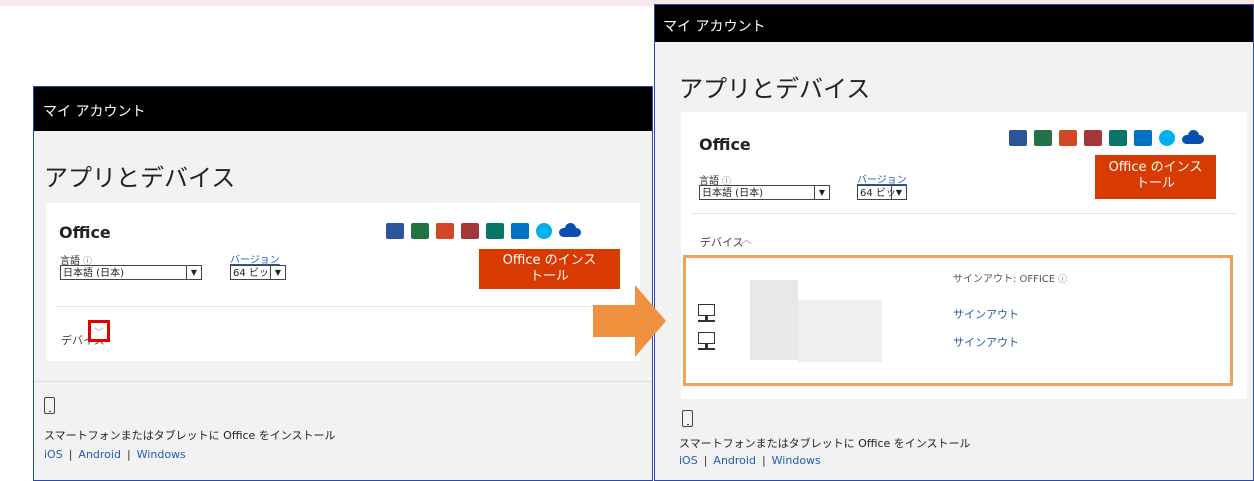 Image resolution: width=1254 pixels, height=481 pixels. I want to click on signout-link-2: サインアウト, so click(986, 342).